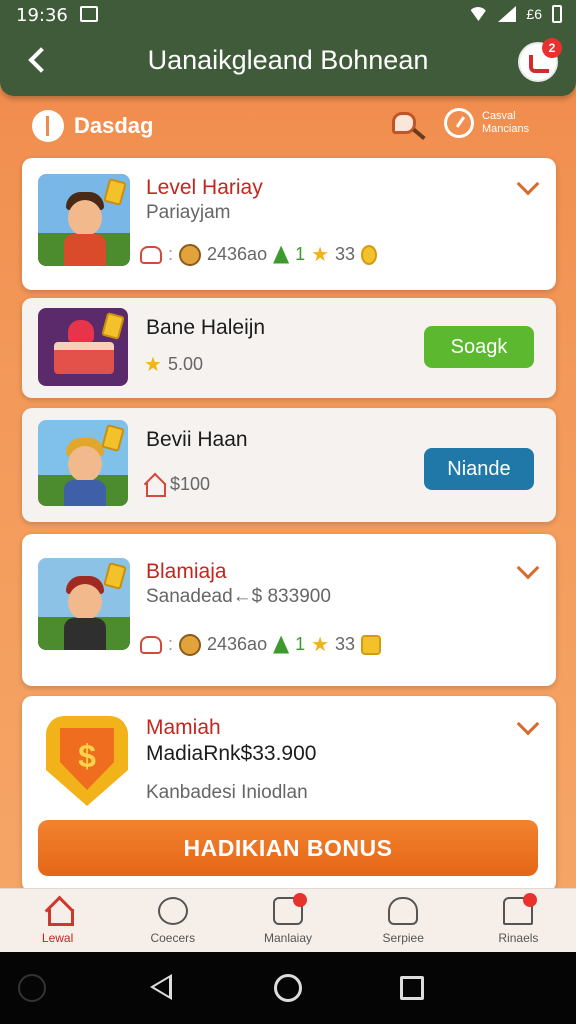  What do you see at coordinates (58, 911) in the screenshot?
I see `home-icon` at bounding box center [58, 911].